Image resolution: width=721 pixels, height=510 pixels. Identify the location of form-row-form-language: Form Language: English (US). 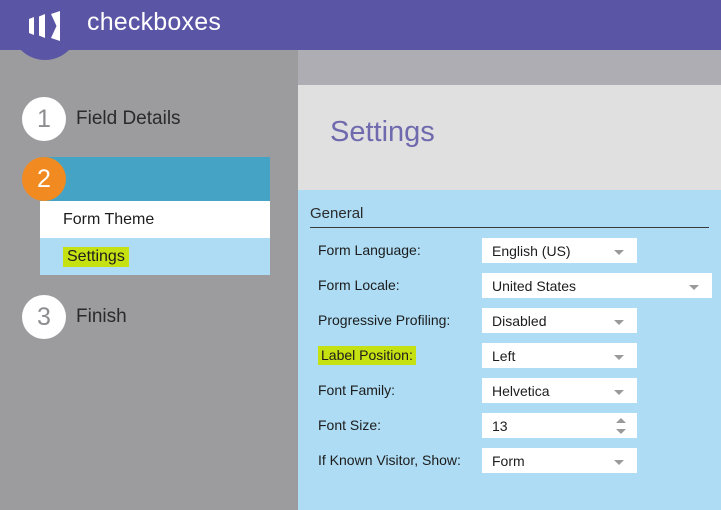
(509, 250).